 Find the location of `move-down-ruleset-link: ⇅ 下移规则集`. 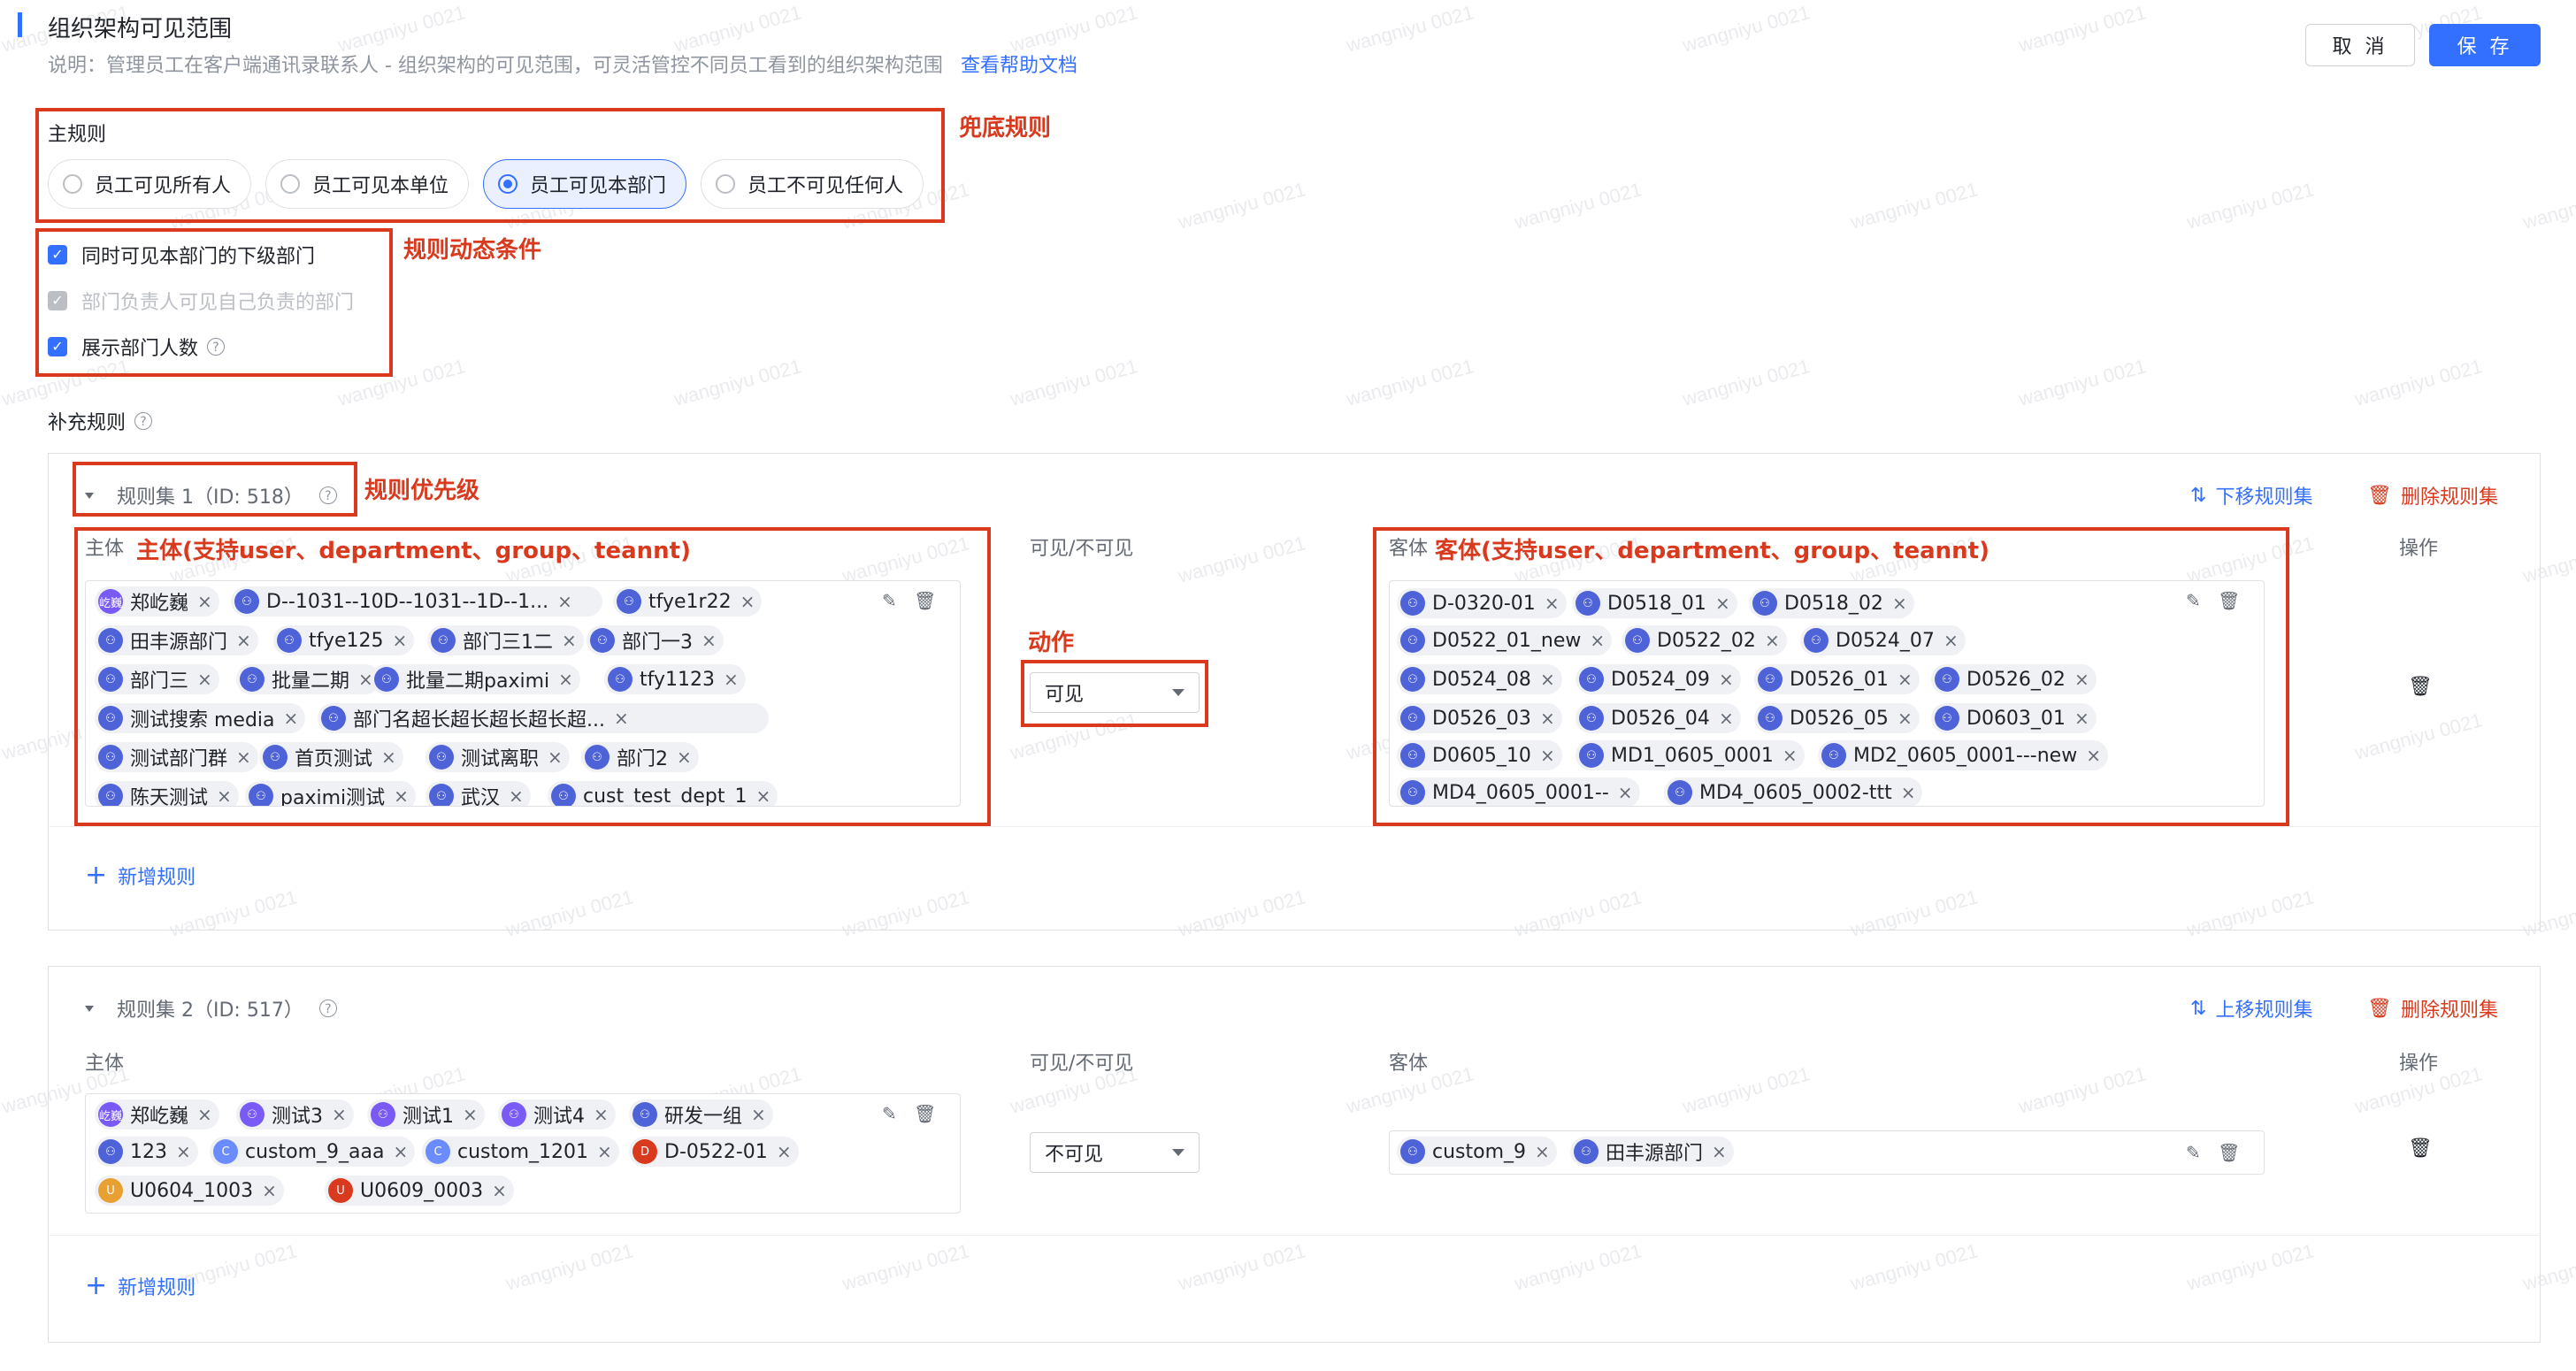

move-down-ruleset-link: ⇅ 下移规则集 is located at coordinates (2251, 495).